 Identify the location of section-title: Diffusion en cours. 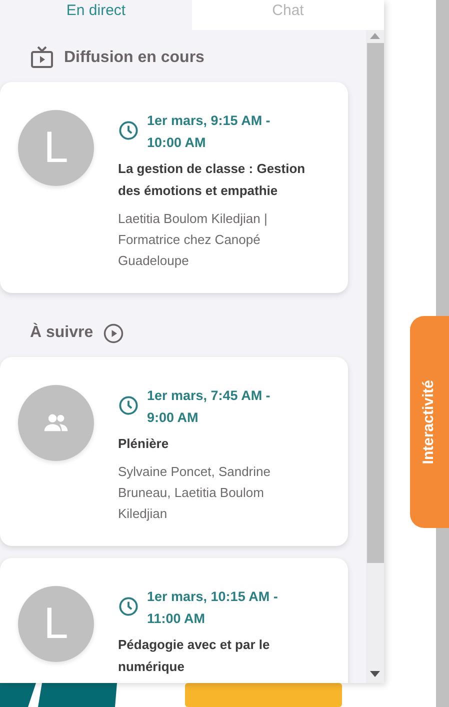
(134, 58).